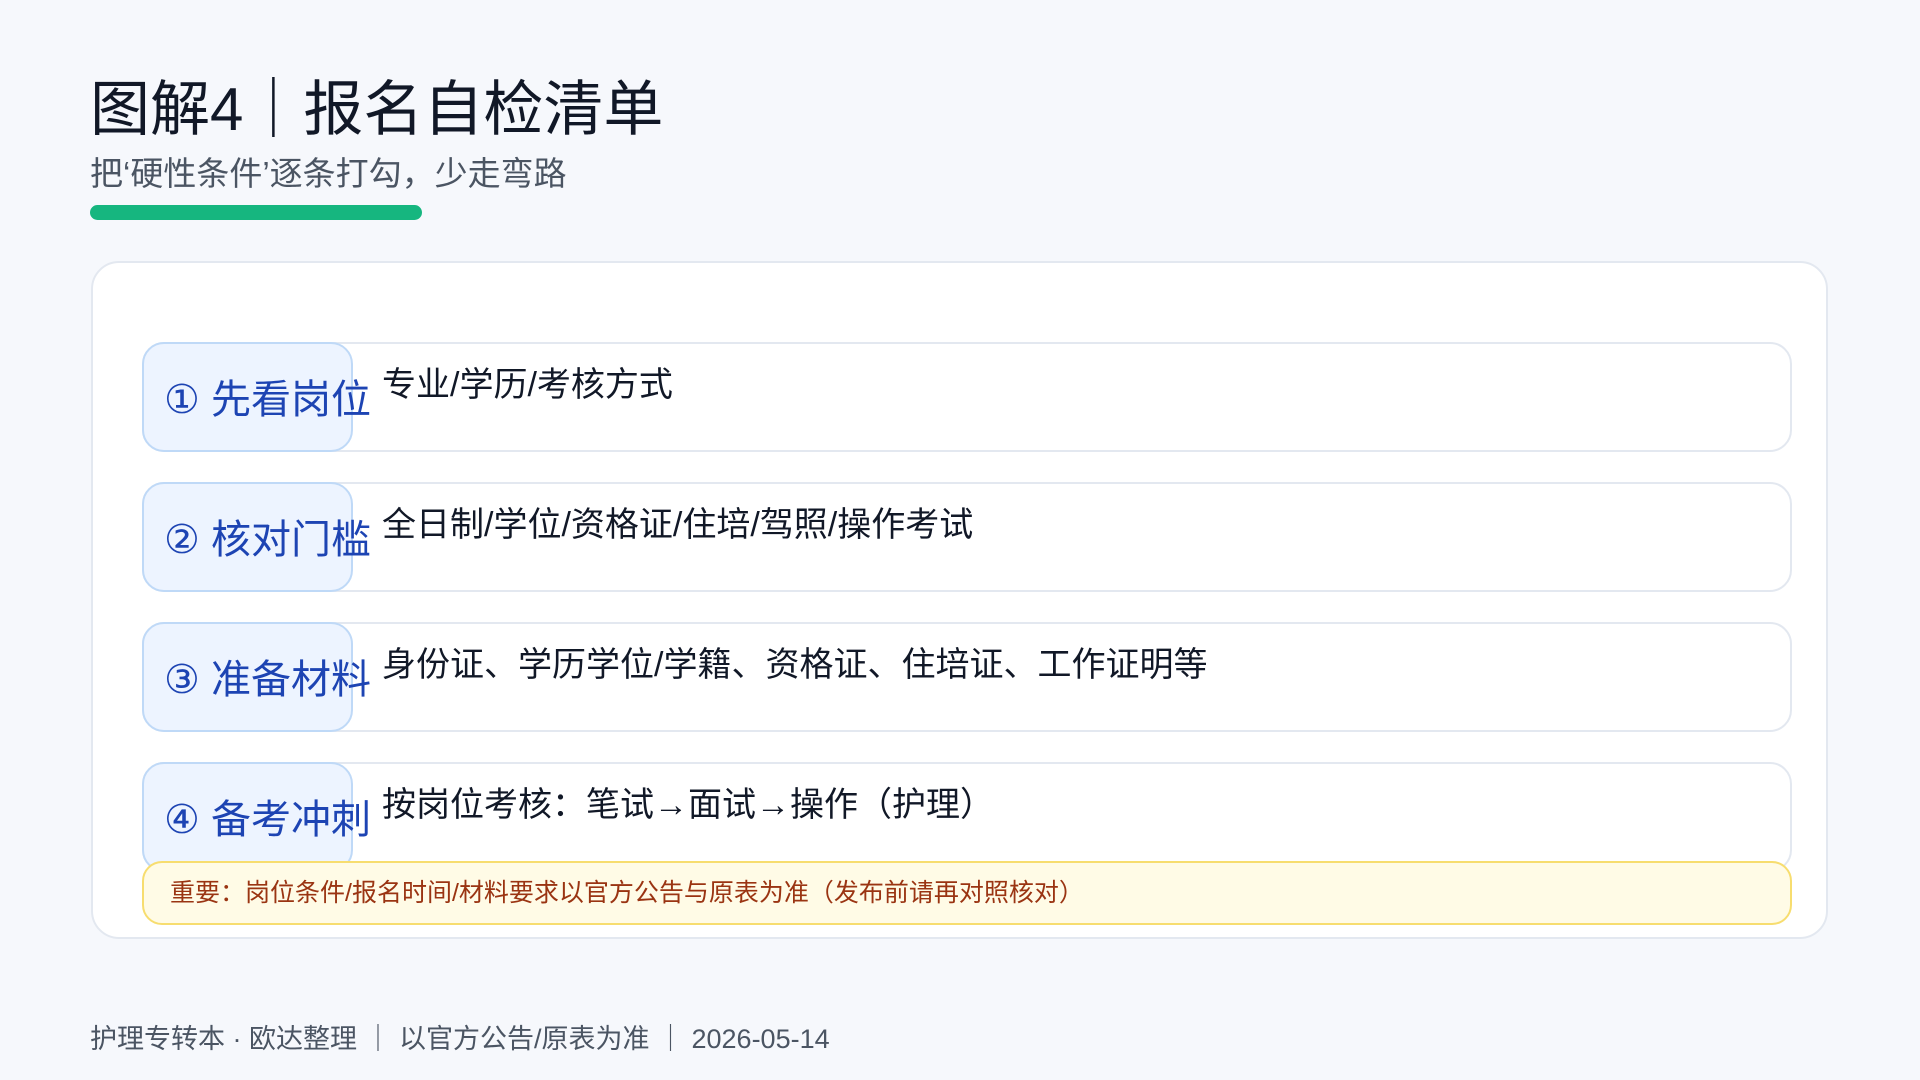 This screenshot has height=1080, width=1920. What do you see at coordinates (688, 805) in the screenshot?
I see `step-desc-4: 按岗位考核：笔试→面试→操作（护理）` at bounding box center [688, 805].